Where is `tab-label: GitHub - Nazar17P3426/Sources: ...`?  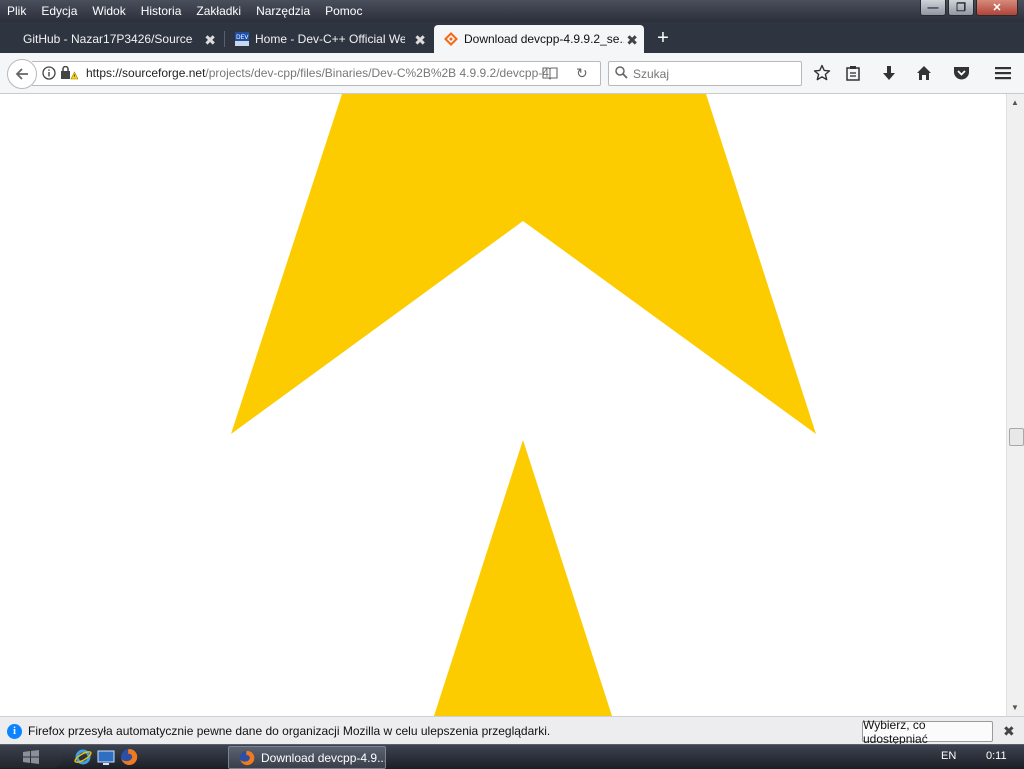 tab-label: GitHub - Nazar17P3426/Sources: ... is located at coordinates (108, 39).